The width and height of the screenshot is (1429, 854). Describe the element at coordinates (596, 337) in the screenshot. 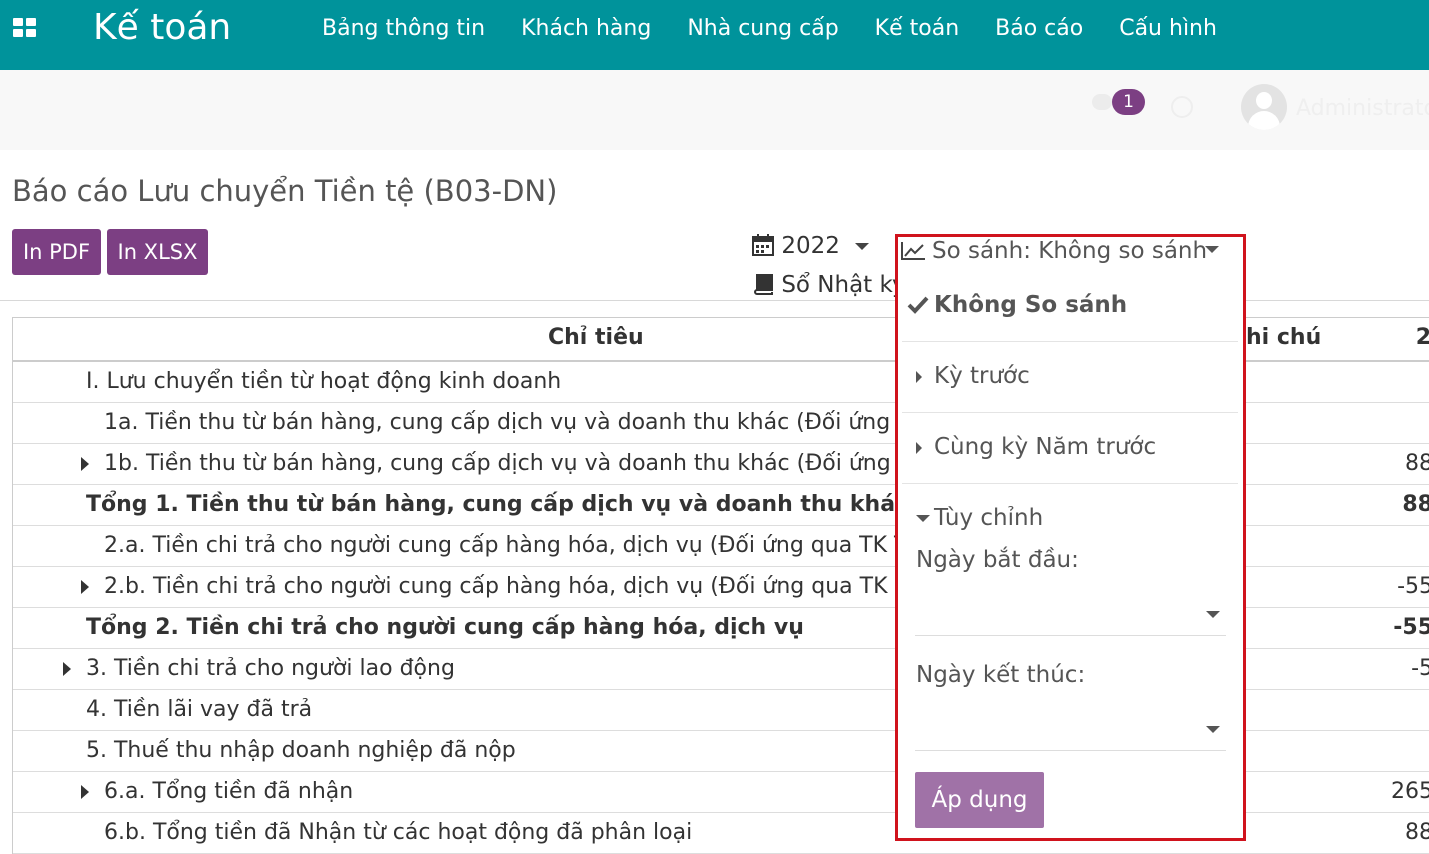

I see `column-header-indicator: Chỉ tiêu` at that location.